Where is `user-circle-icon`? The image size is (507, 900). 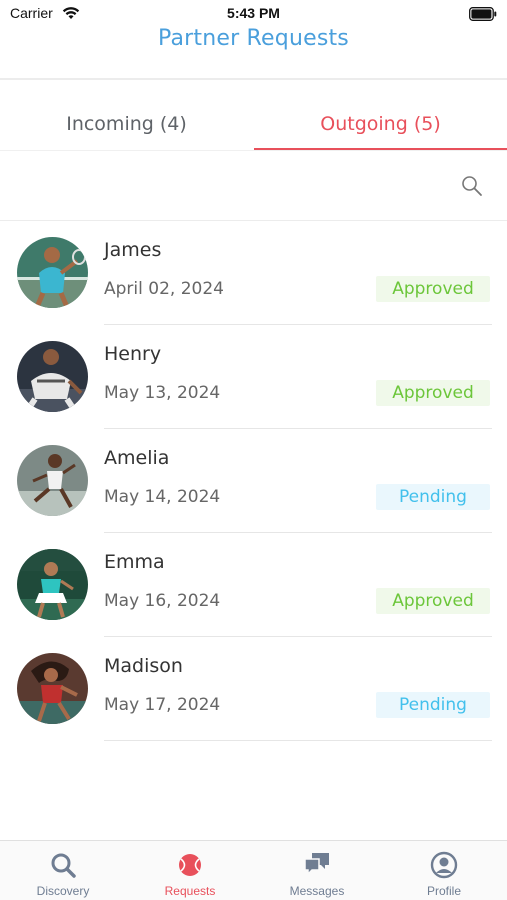
user-circle-icon is located at coordinates (444, 865).